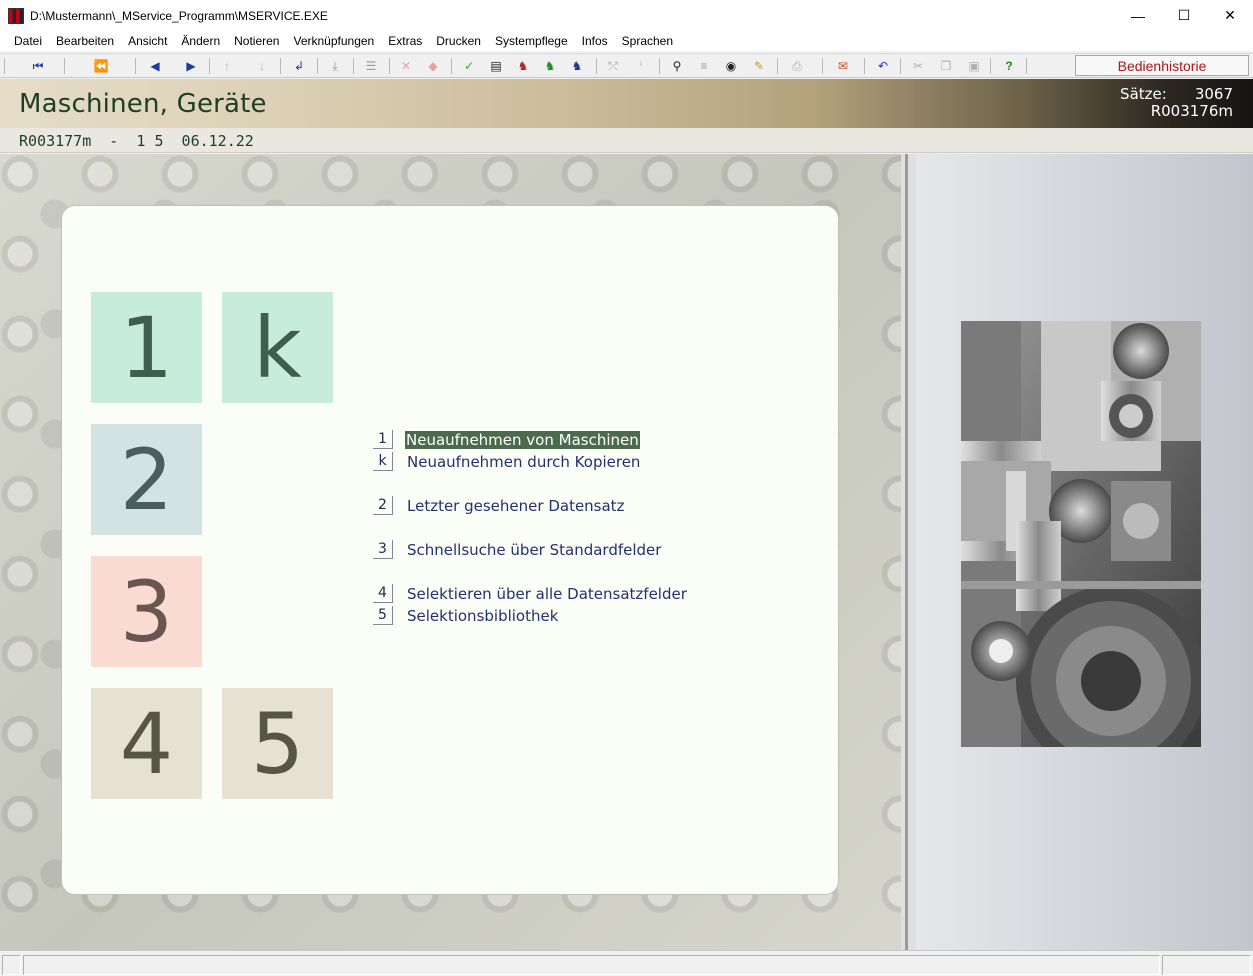 The width and height of the screenshot is (1253, 976). Describe the element at coordinates (677, 66) in the screenshot. I see `binoculars-icon: ⚲` at that location.